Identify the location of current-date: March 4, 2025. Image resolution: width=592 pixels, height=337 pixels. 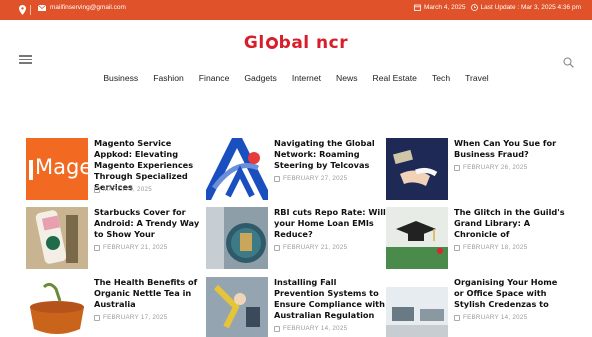
(440, 7).